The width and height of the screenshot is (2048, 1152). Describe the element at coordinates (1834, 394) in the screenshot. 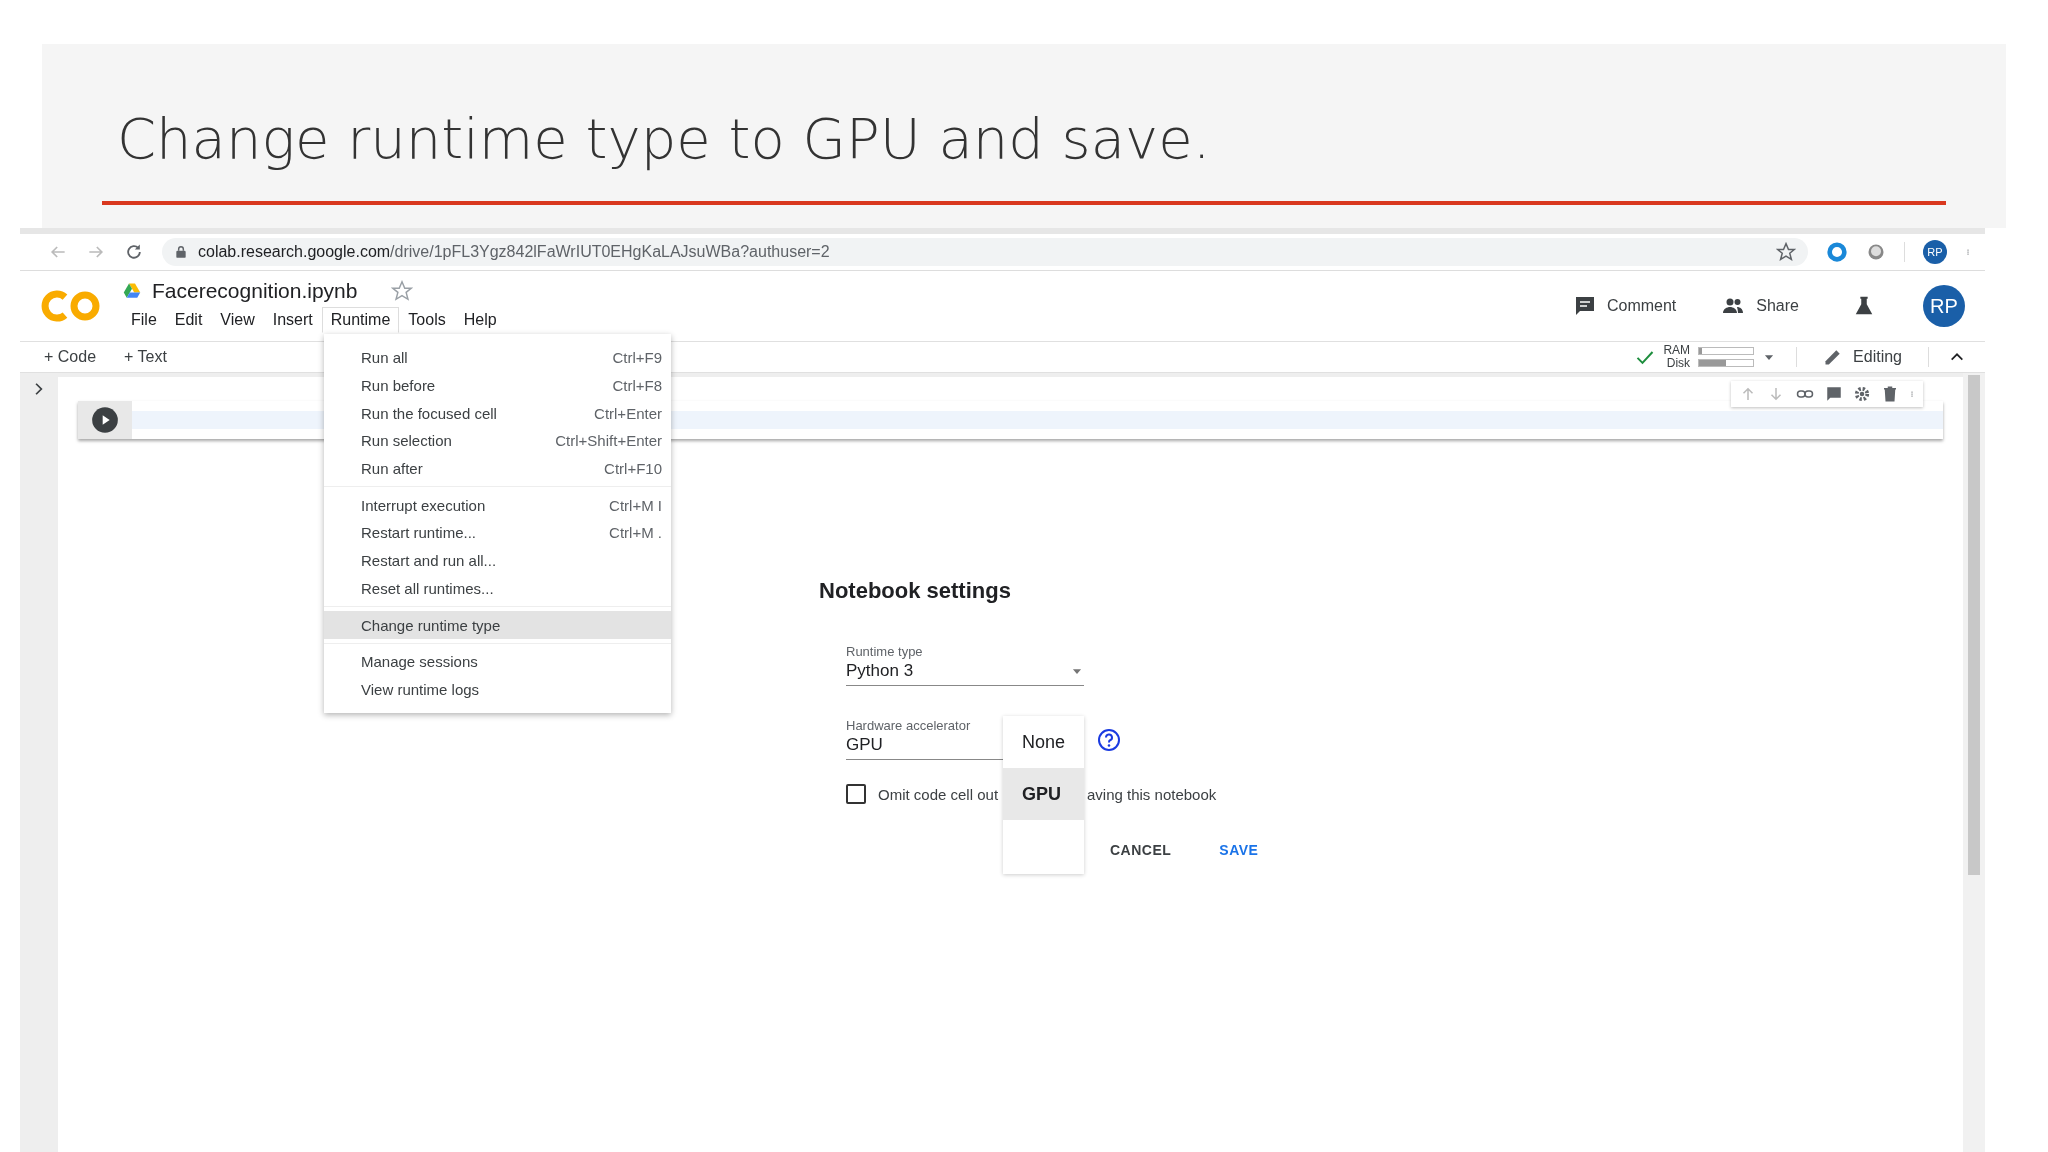

I see `comment-icon` at that location.